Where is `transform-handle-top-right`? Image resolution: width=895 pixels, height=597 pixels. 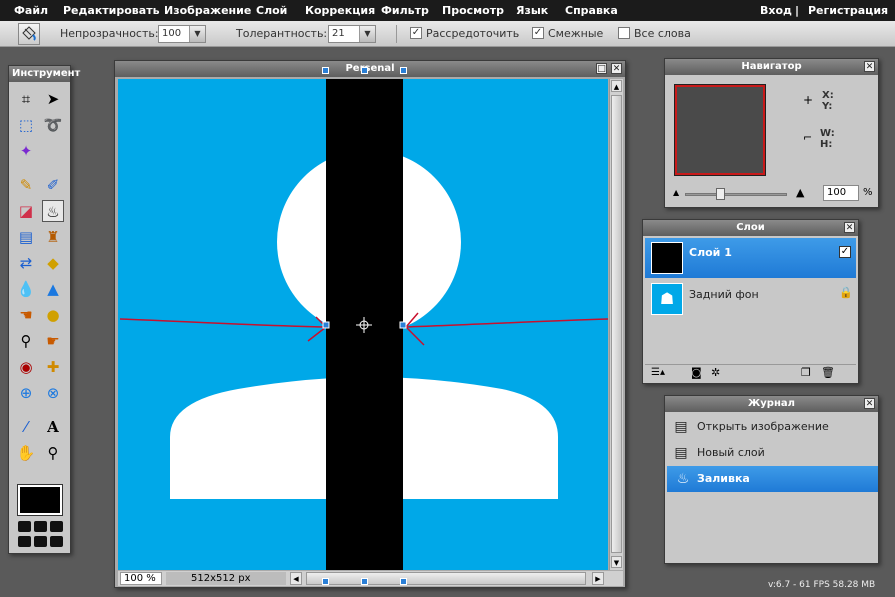
transform-handle-top-right is located at coordinates (403, 70).